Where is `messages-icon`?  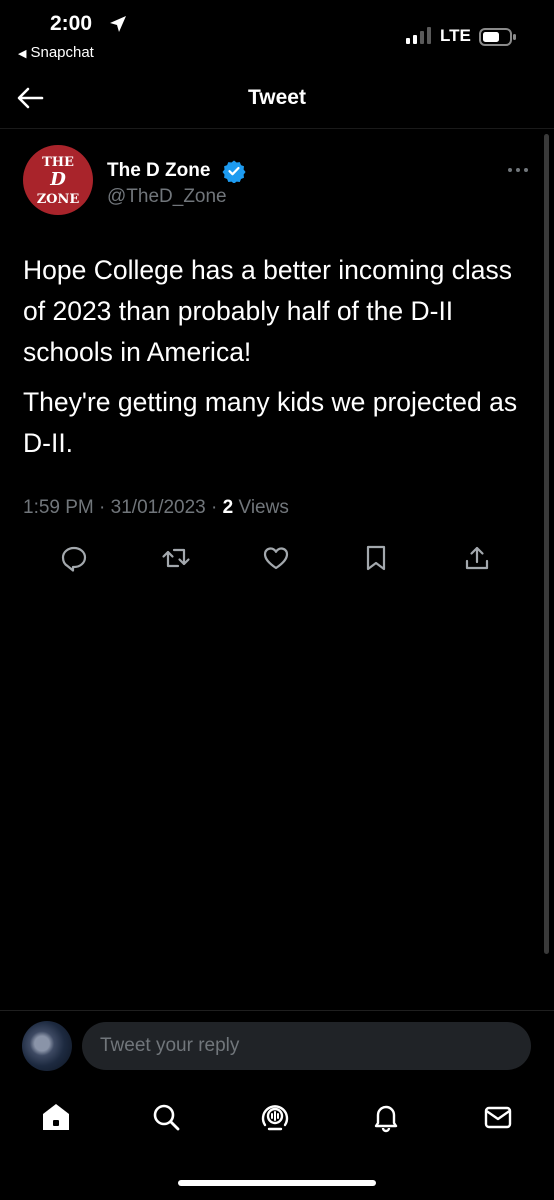 messages-icon is located at coordinates (498, 1117).